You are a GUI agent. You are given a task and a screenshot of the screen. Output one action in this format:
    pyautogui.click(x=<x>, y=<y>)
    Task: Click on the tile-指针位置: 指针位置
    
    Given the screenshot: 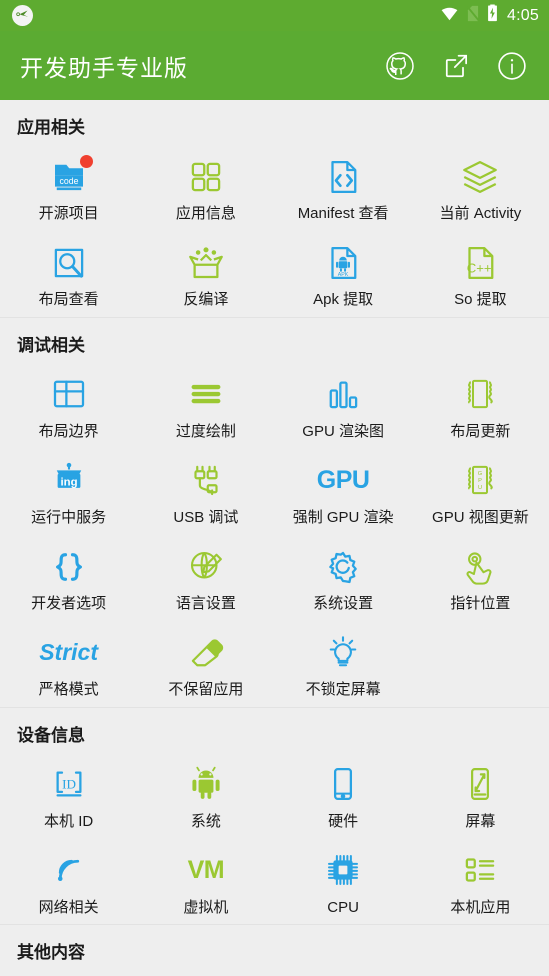 What is the action you would take?
    pyautogui.click(x=480, y=577)
    